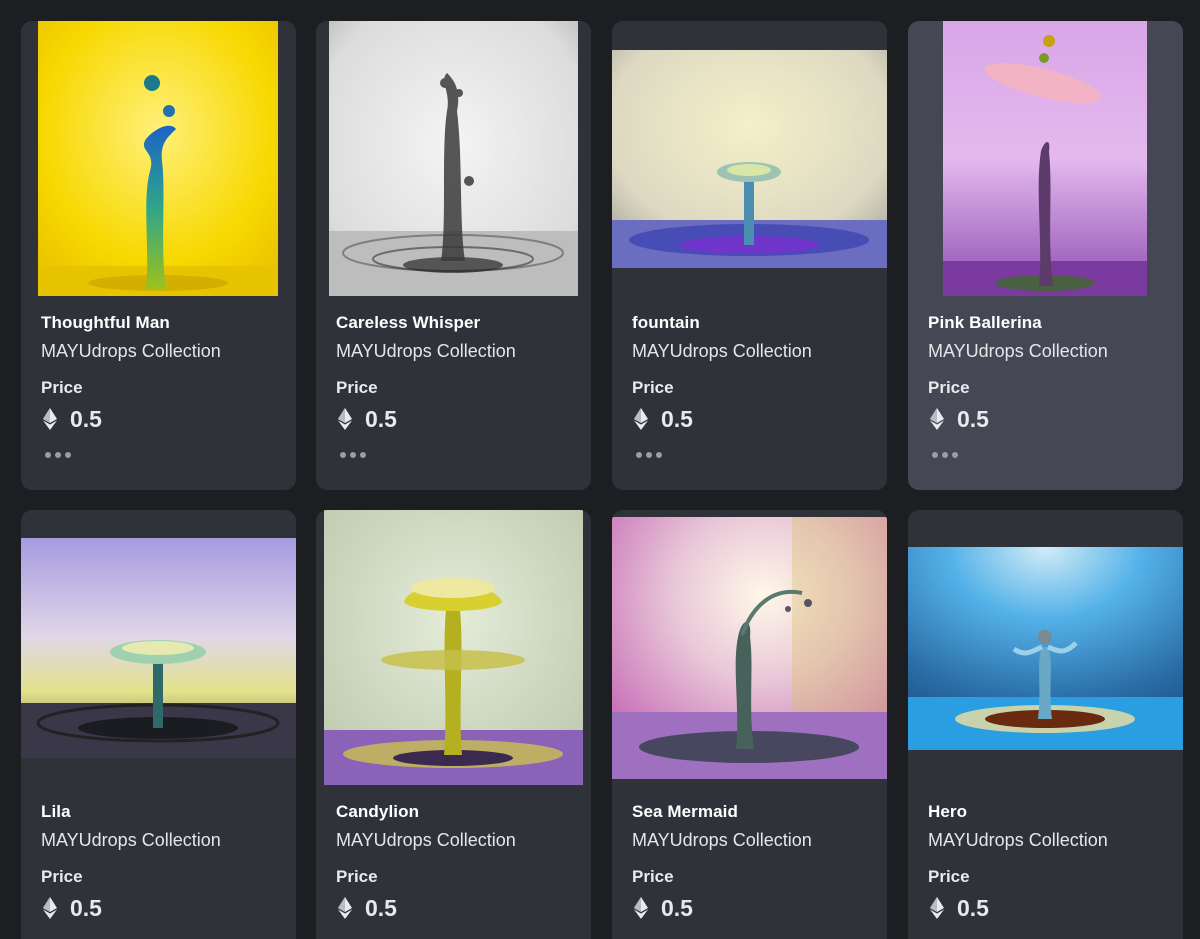  I want to click on card-title: Careless Whisper, so click(456, 323).